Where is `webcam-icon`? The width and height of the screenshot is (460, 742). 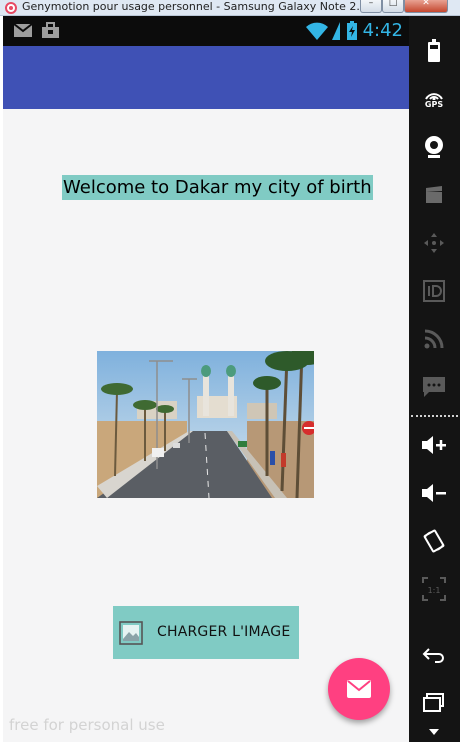
webcam-icon is located at coordinates (434, 147).